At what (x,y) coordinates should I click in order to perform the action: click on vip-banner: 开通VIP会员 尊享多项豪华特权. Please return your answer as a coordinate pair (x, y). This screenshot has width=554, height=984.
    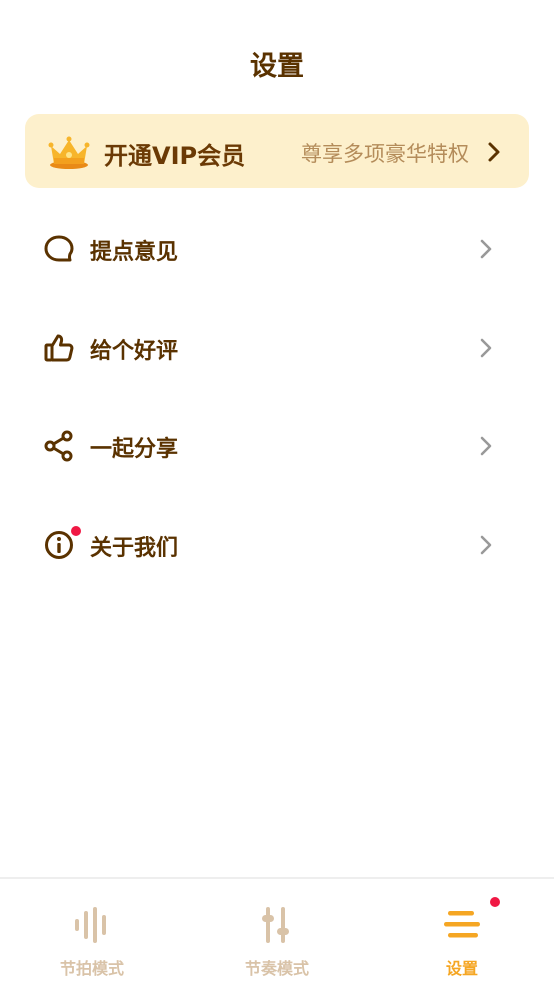
    Looking at the image, I should click on (277, 151).